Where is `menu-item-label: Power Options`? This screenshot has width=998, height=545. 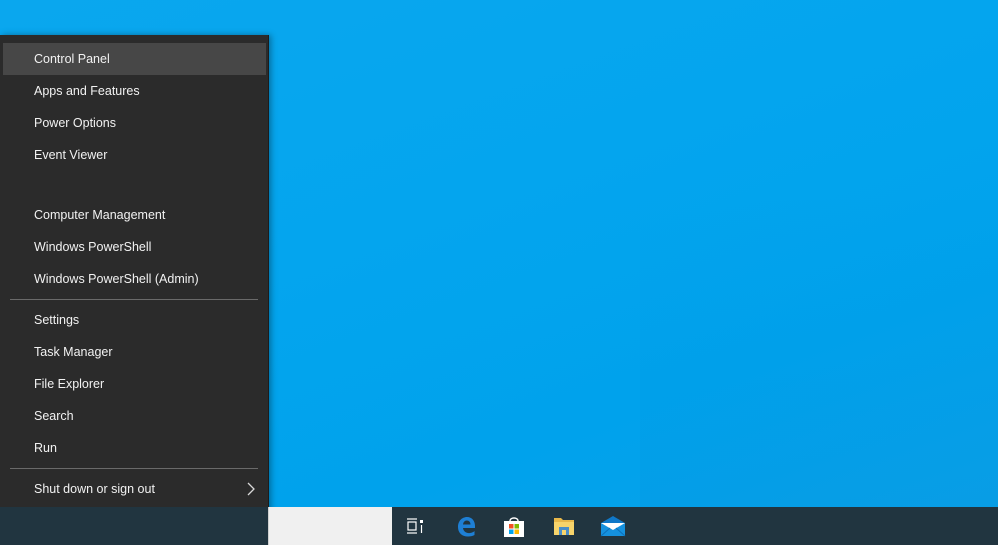
menu-item-label: Power Options is located at coordinates (75, 123).